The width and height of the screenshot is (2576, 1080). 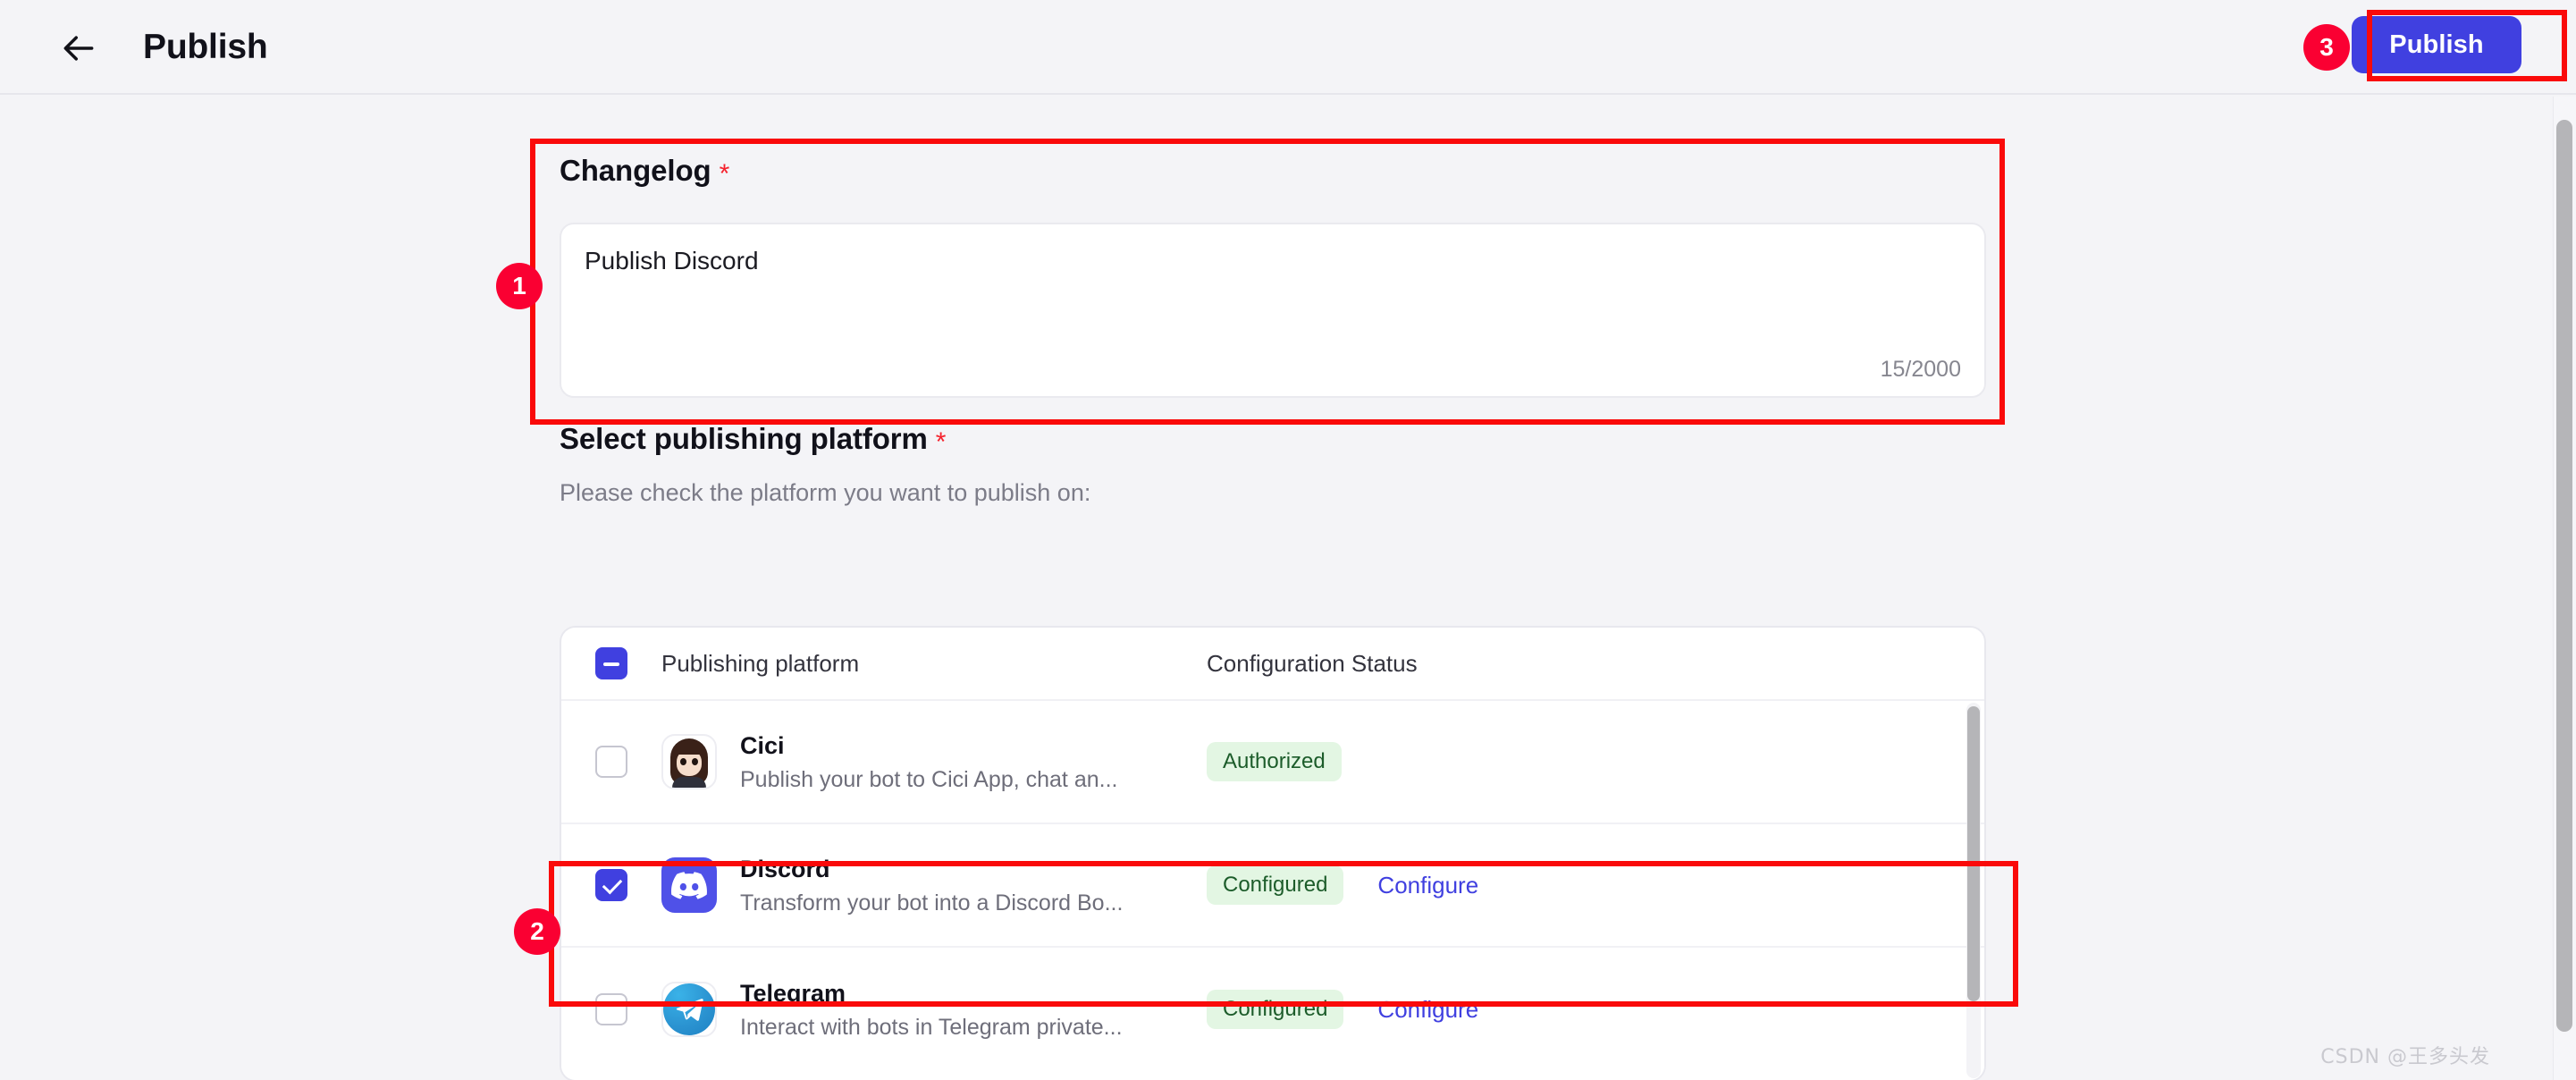 I want to click on page-header: Publish Publish, so click(x=1288, y=47).